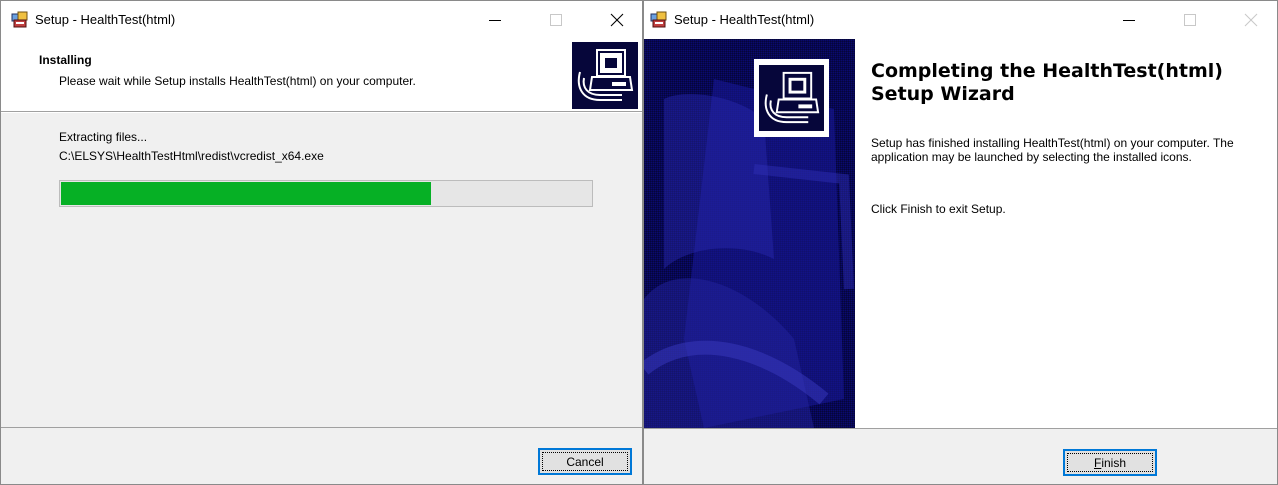 The image size is (1278, 485). Describe the element at coordinates (585, 461) in the screenshot. I see `cancel-button: Cancel` at that location.